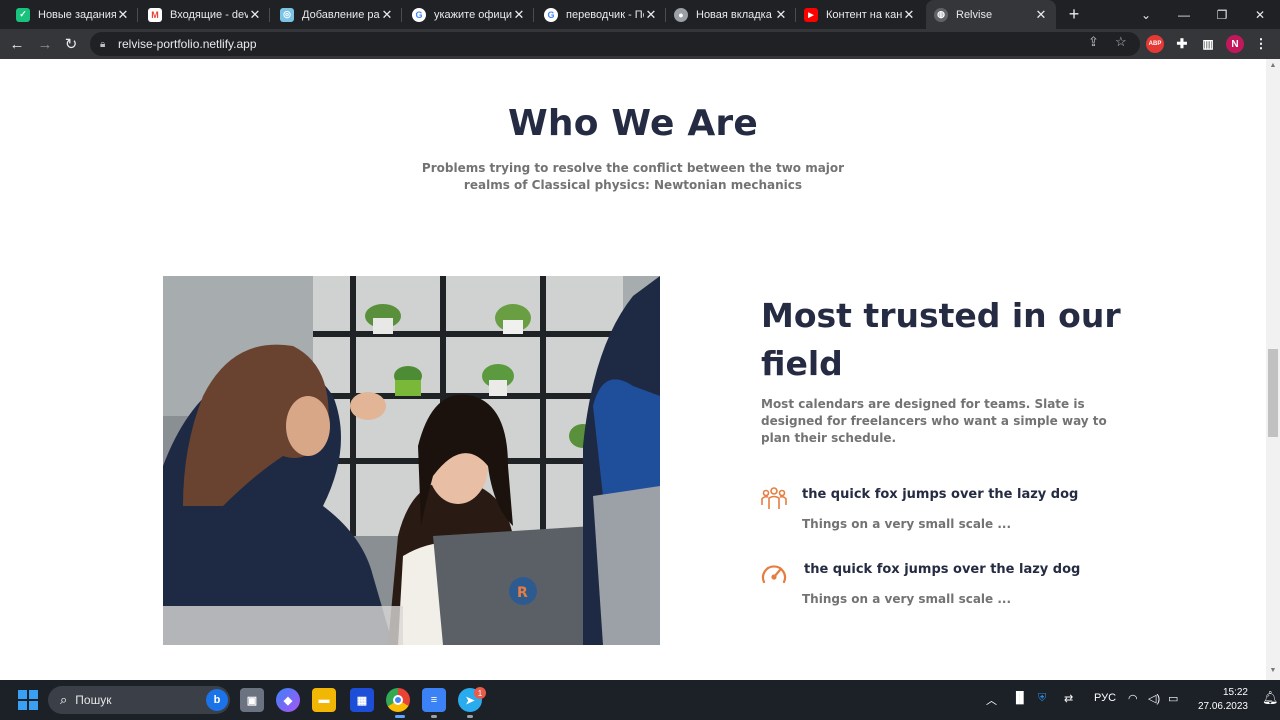  I want to click on tab-7: ▶ Контент на канал ✕, so click(860, 14).